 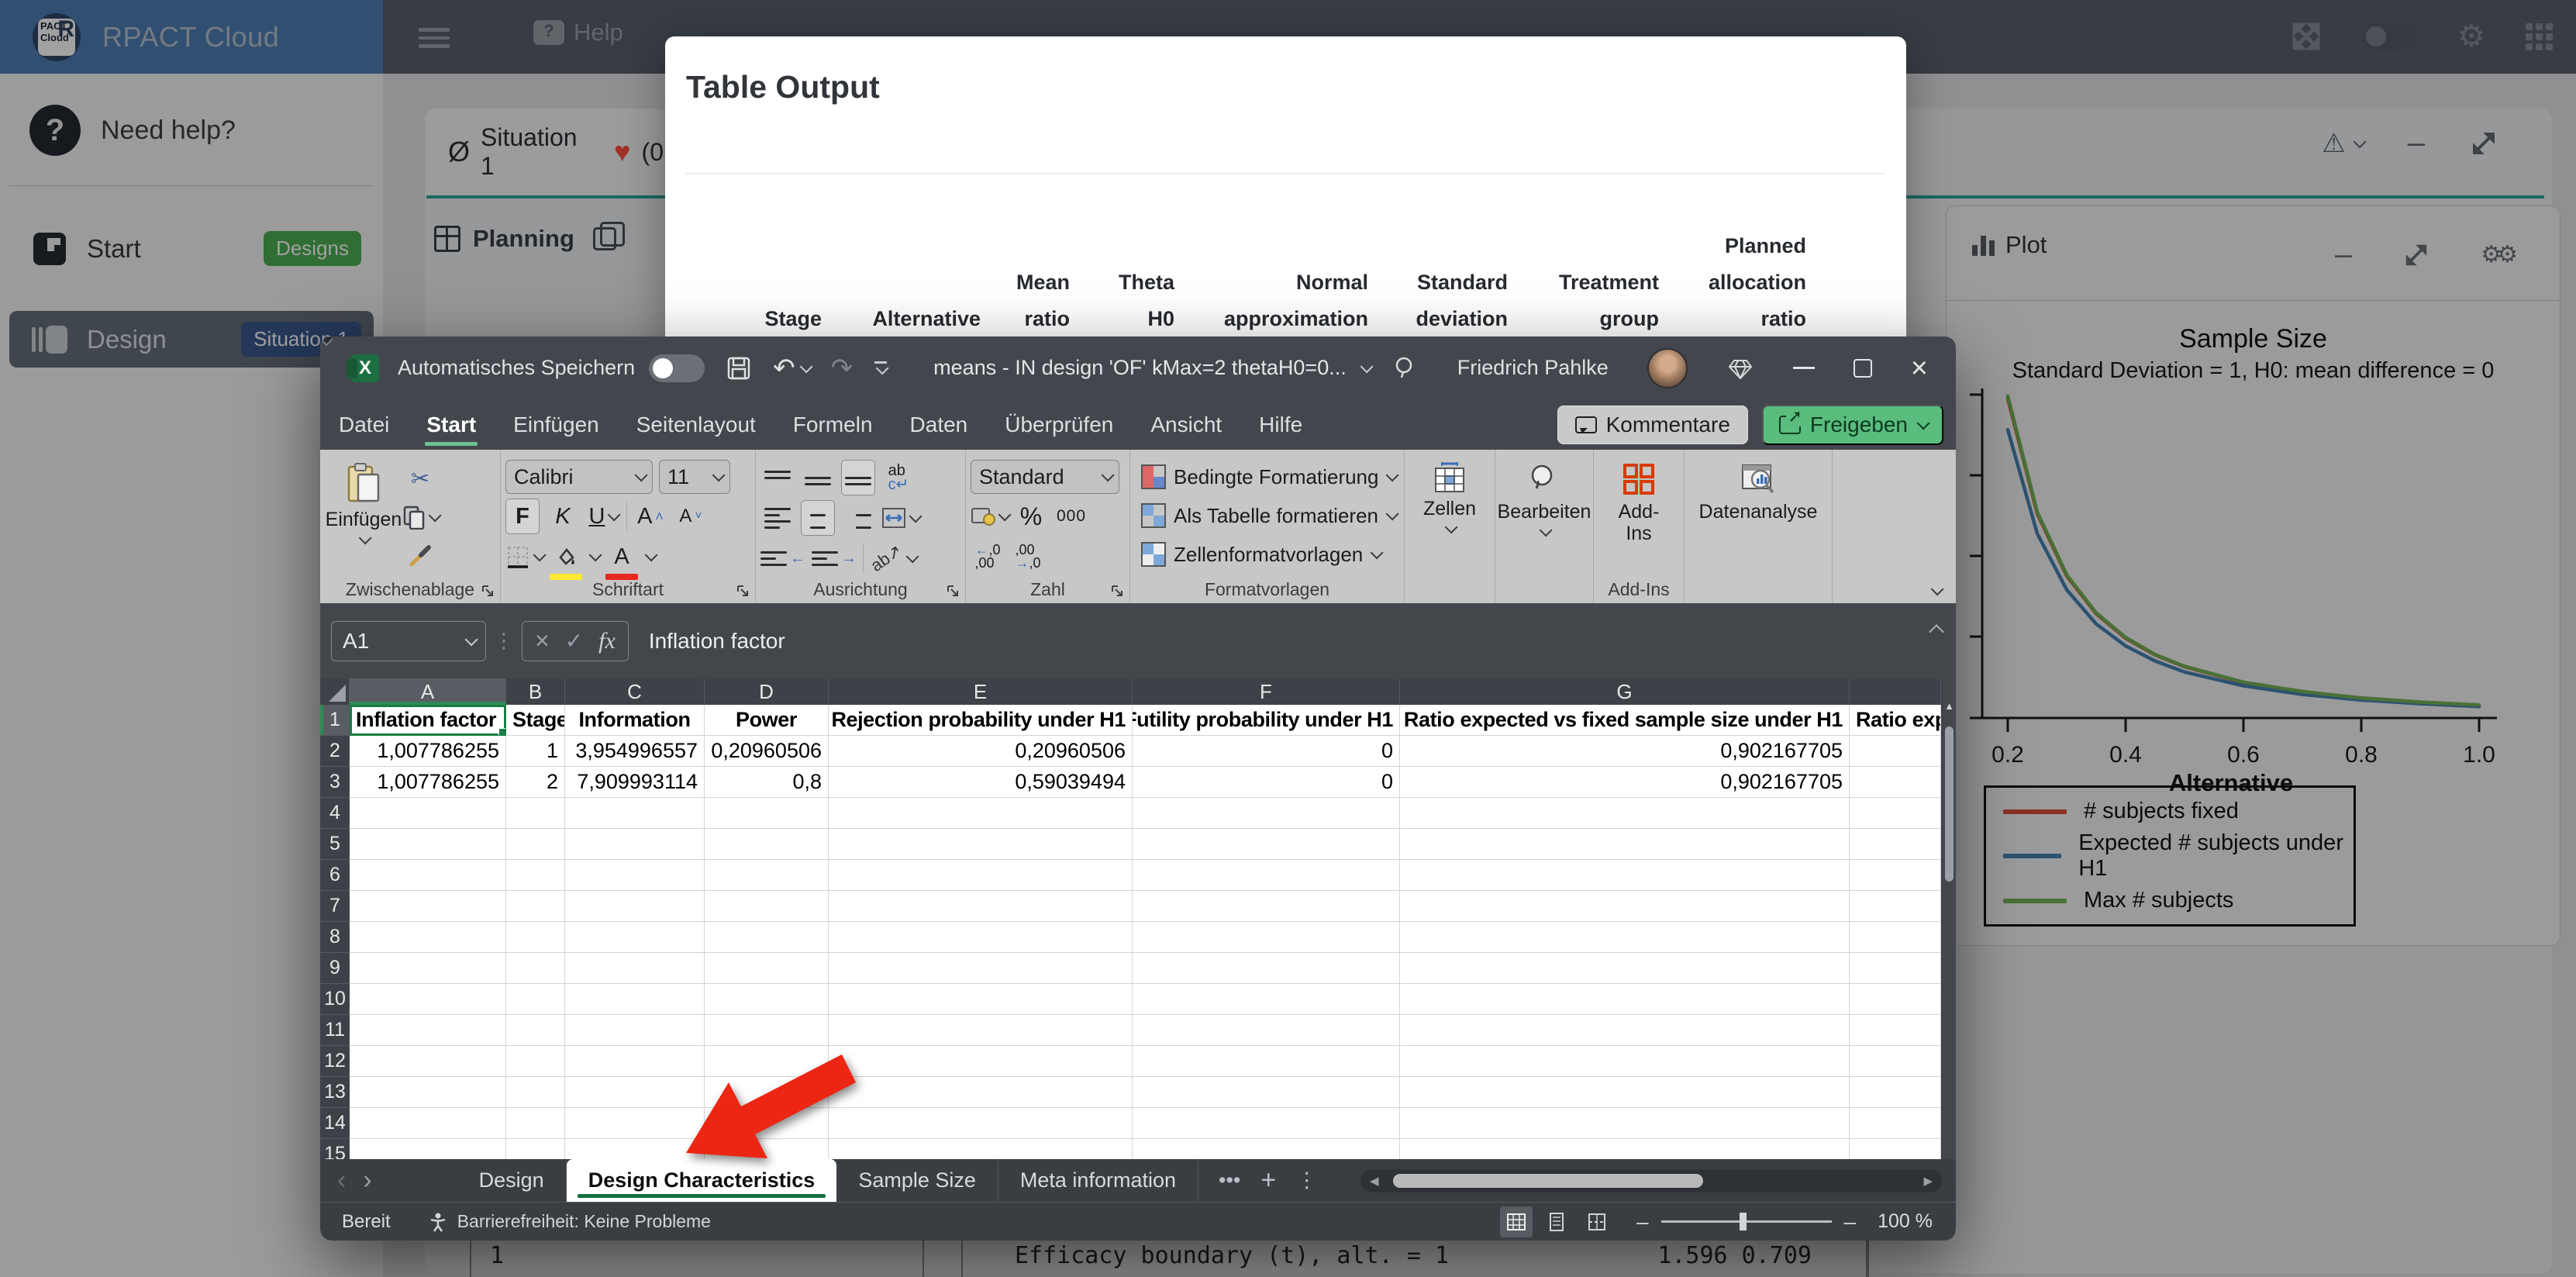 I want to click on cell: 0,59039494, so click(x=981, y=783).